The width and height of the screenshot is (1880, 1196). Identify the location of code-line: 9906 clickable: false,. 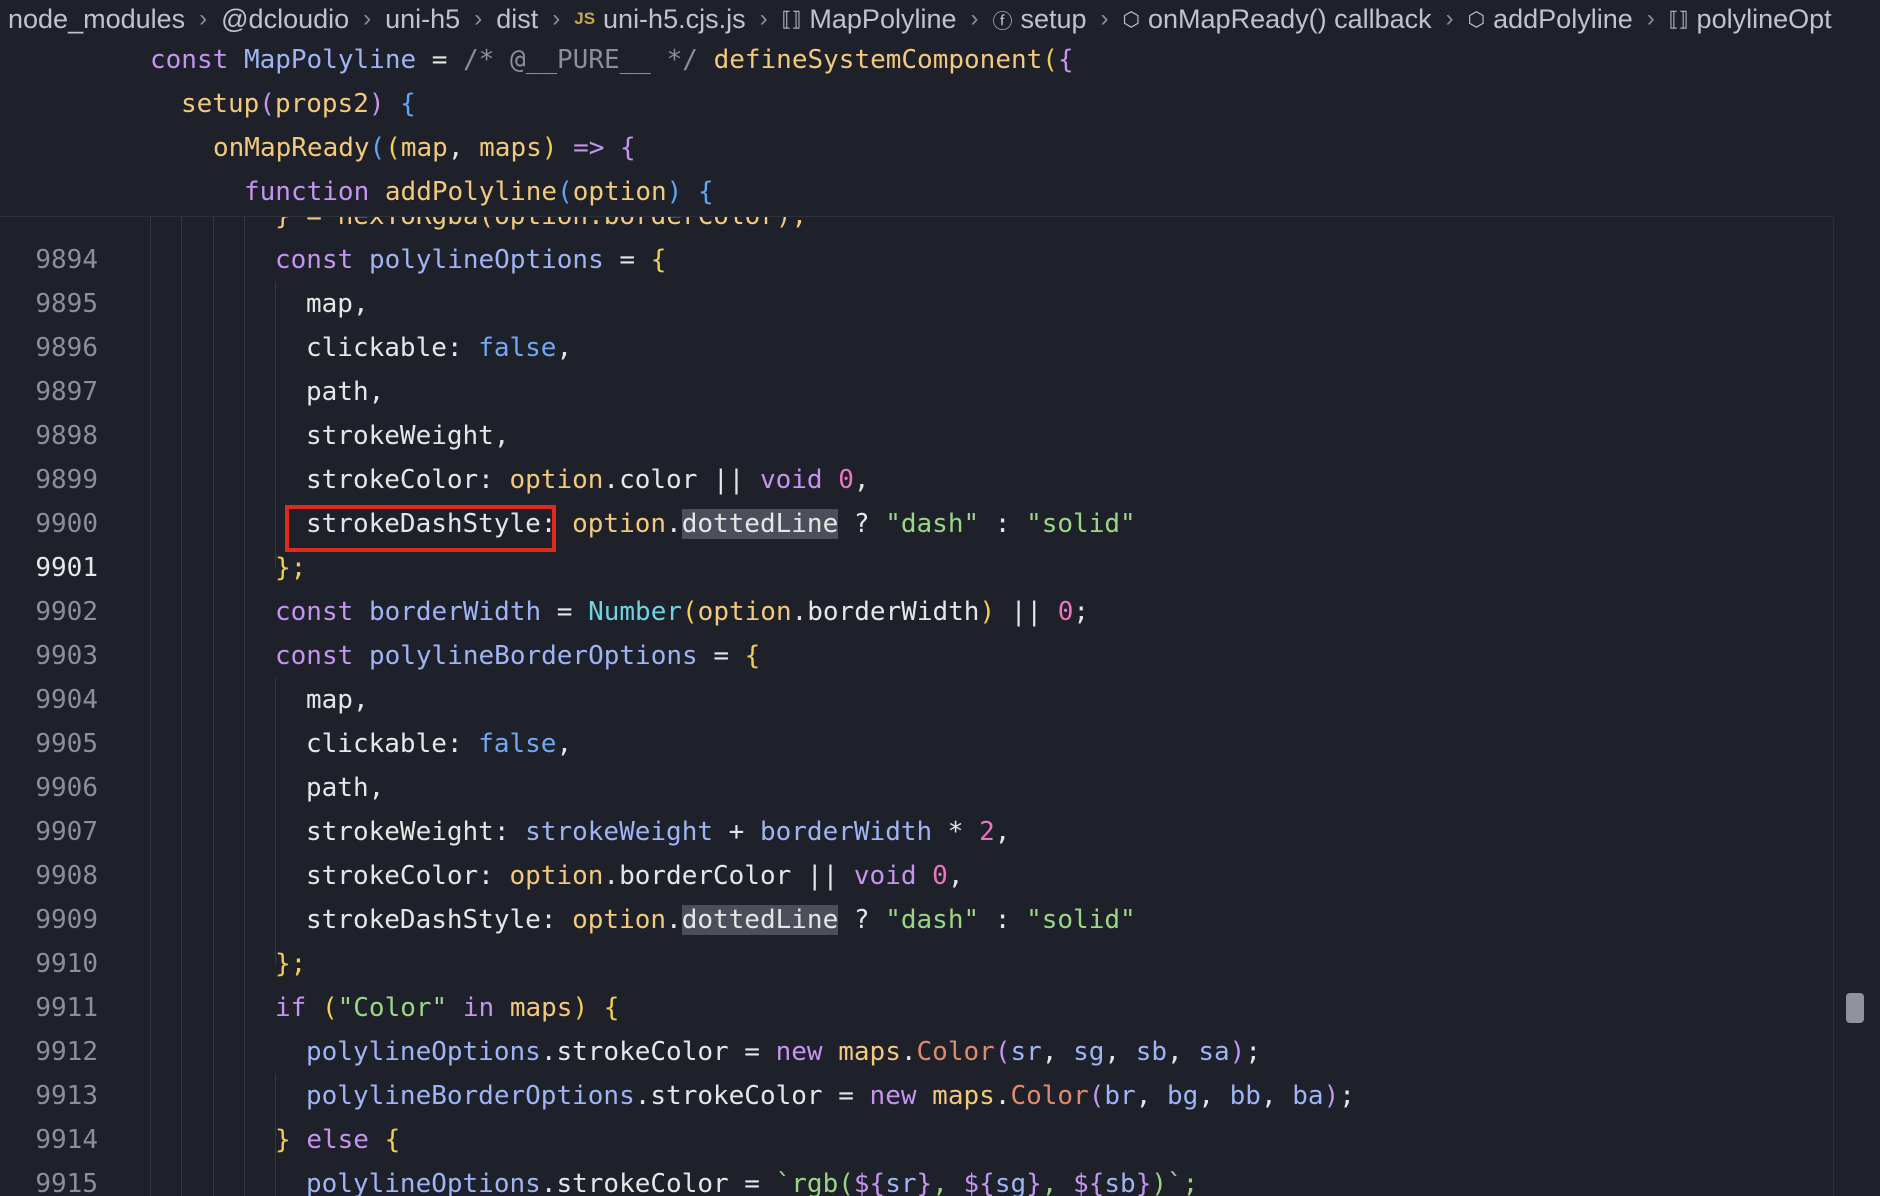
(917, 762).